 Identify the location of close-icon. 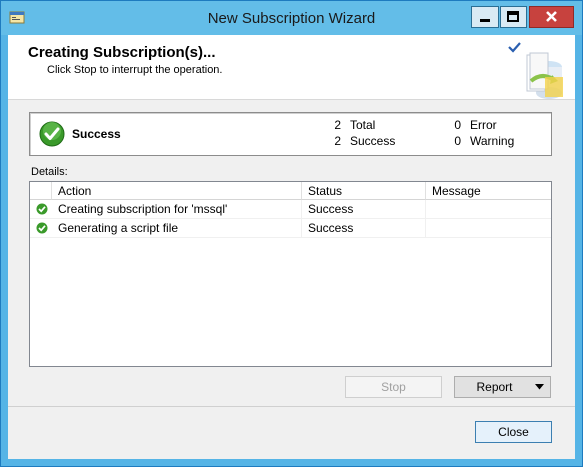
(551, 16).